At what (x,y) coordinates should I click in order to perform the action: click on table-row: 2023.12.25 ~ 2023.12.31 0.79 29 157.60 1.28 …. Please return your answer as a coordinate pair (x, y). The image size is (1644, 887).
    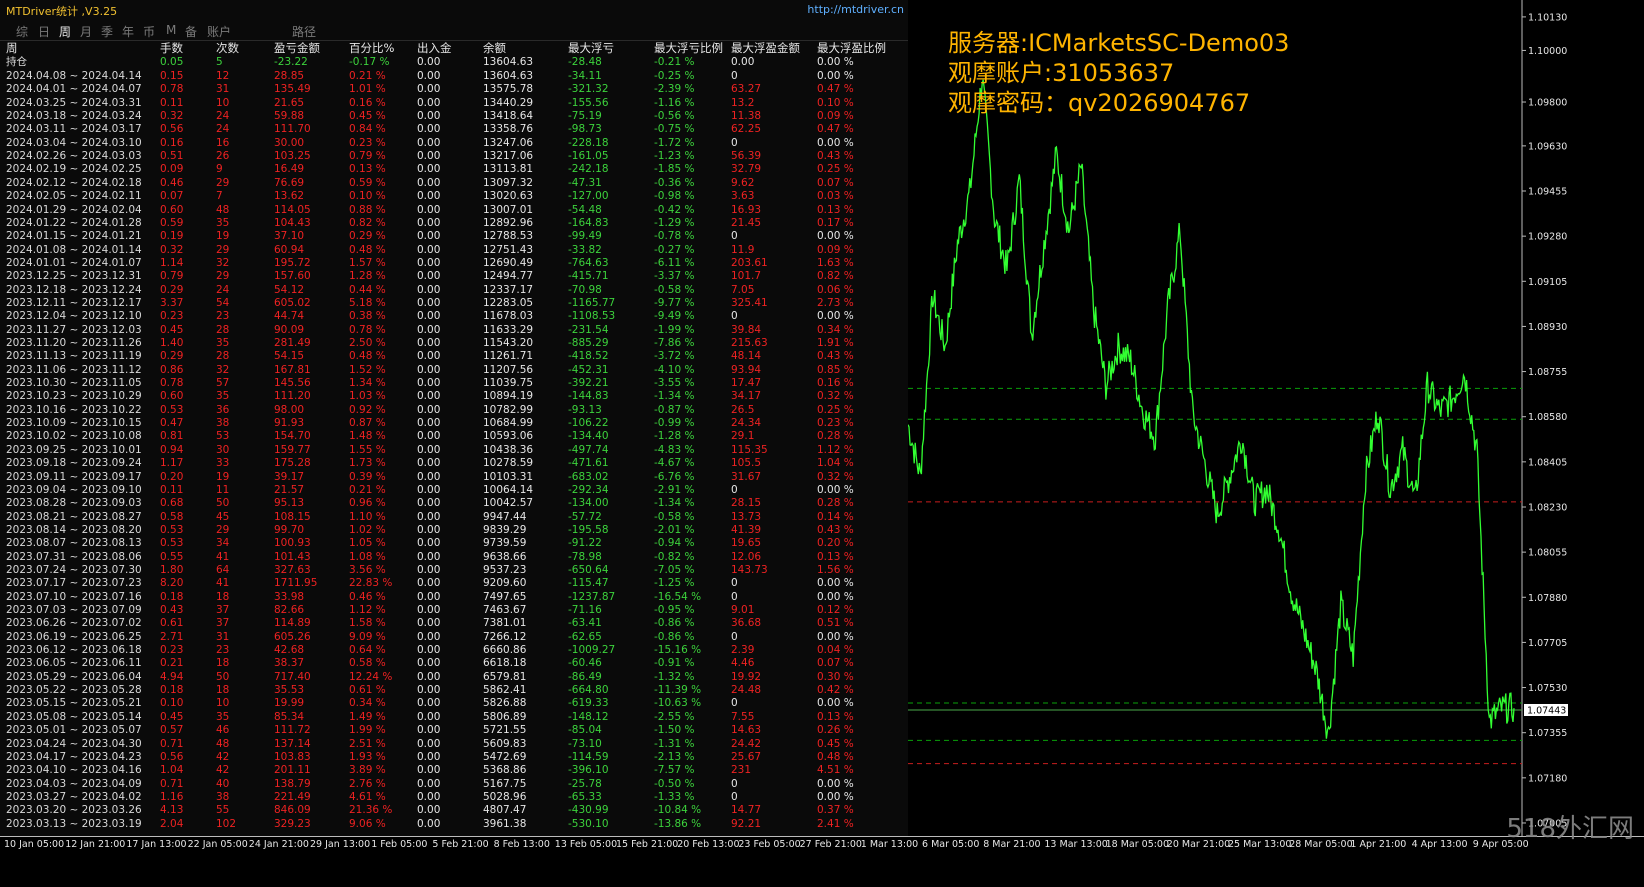
    Looking at the image, I should click on (454, 276).